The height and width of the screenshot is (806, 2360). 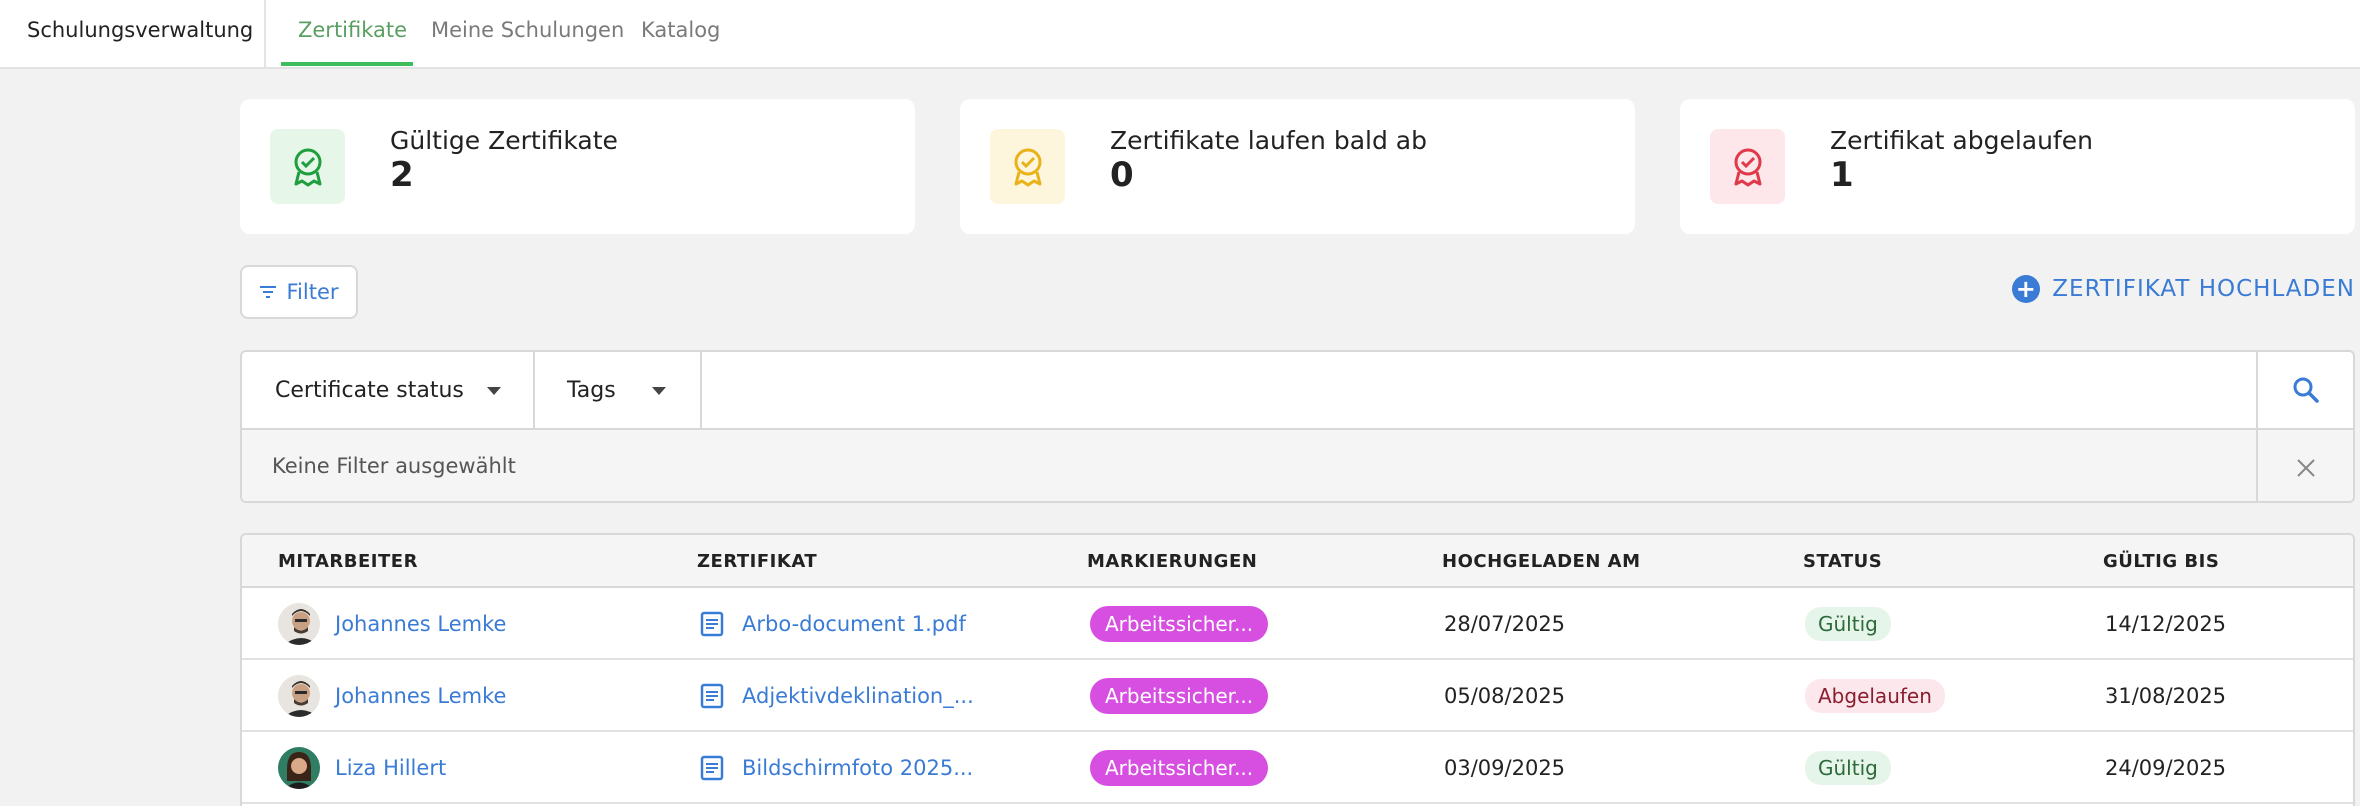 What do you see at coordinates (2161, 561) in the screenshot?
I see `column-header-valid-until: GÜLTIG BIS` at bounding box center [2161, 561].